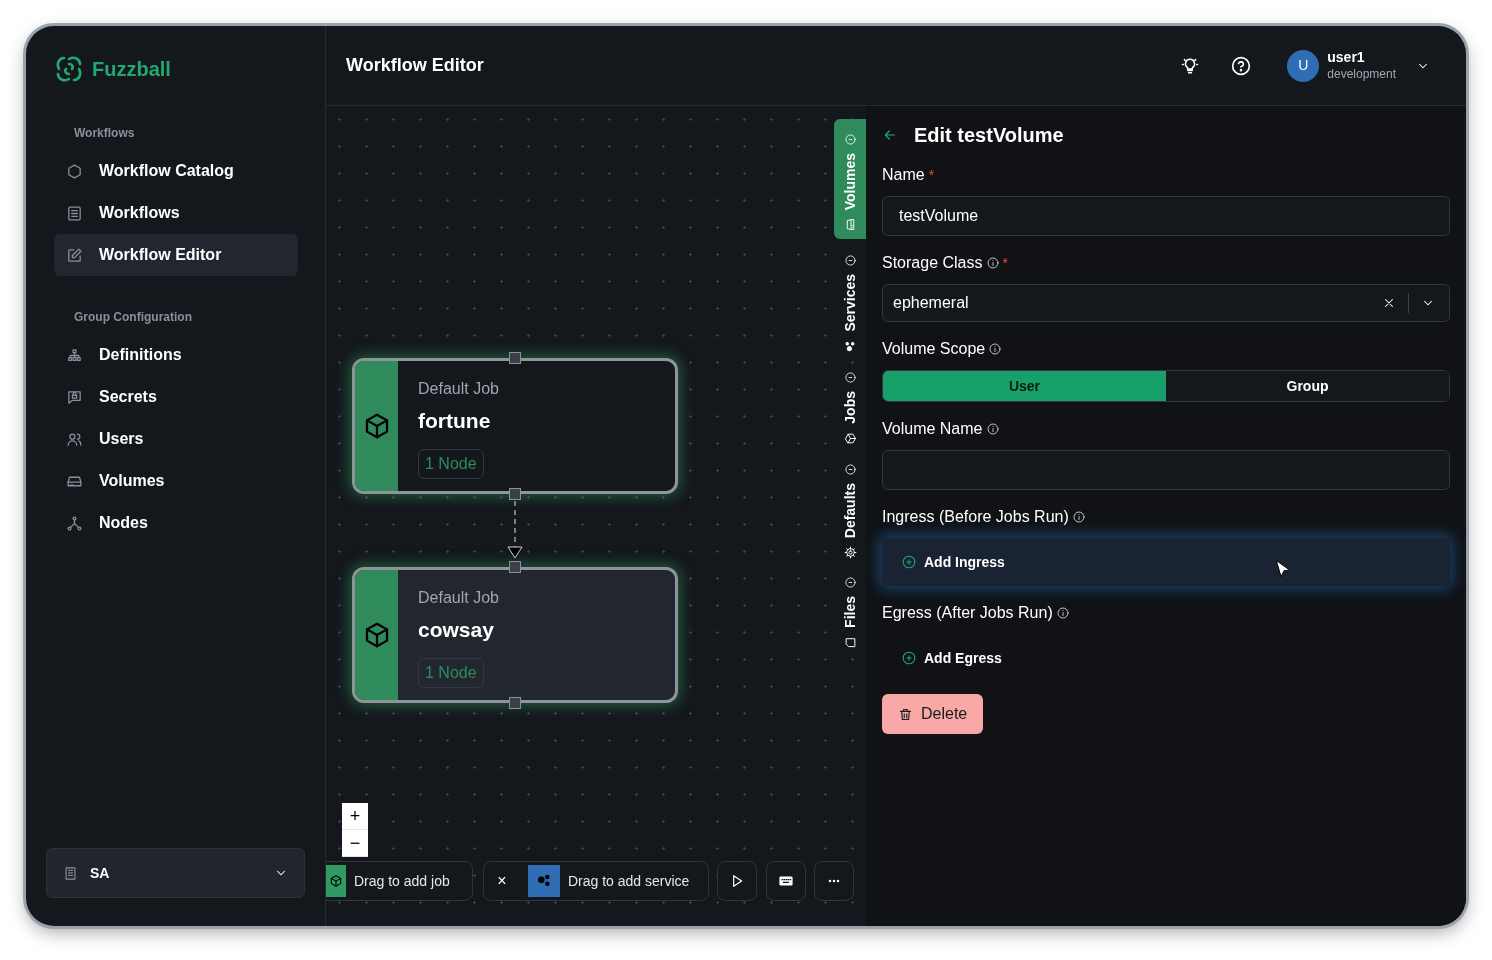  I want to click on zoom-button: +, so click(355, 816).